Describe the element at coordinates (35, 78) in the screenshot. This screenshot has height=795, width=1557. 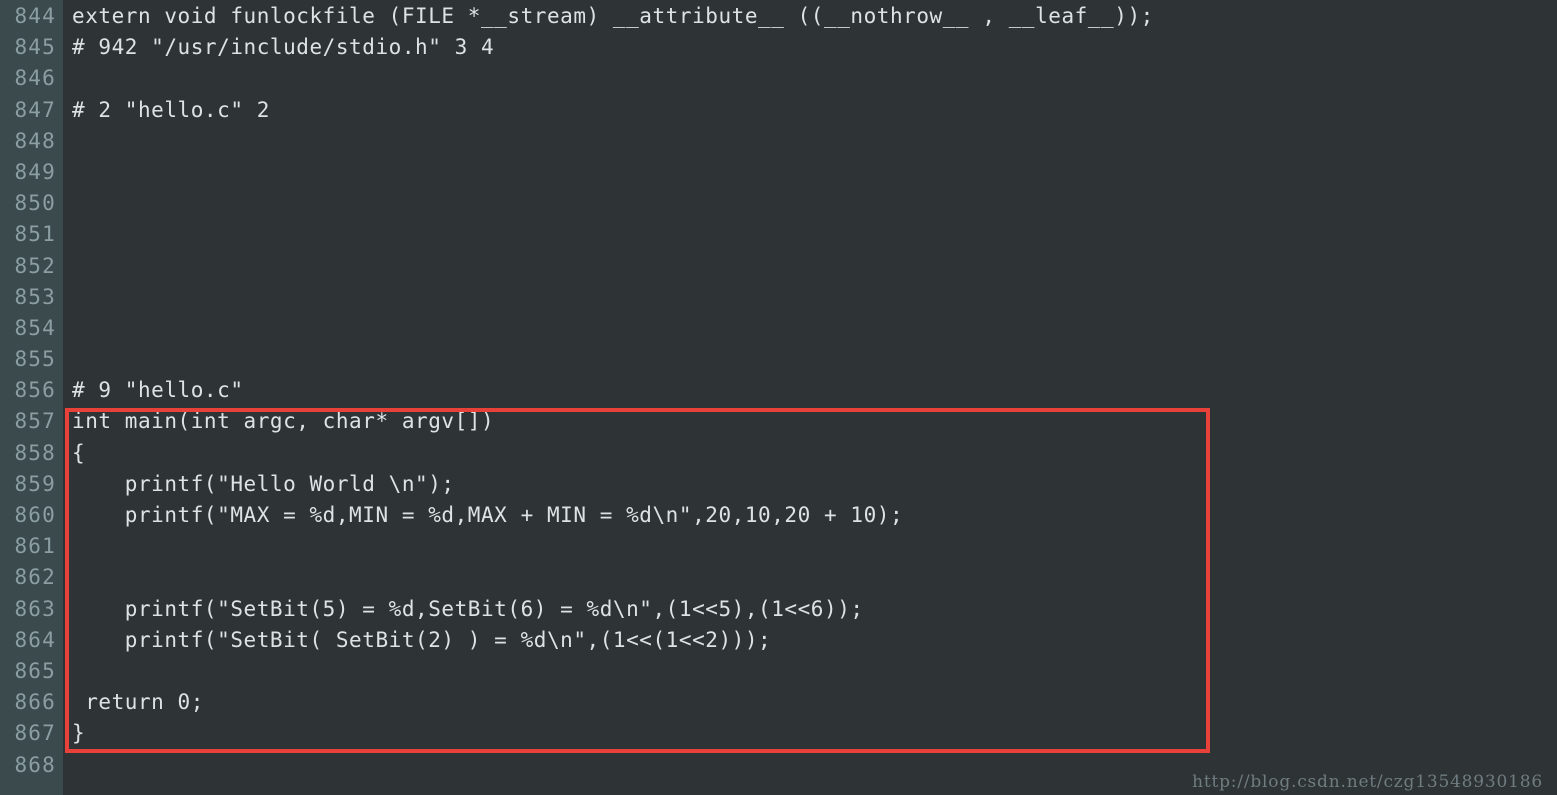
I see `line-number: 846` at that location.